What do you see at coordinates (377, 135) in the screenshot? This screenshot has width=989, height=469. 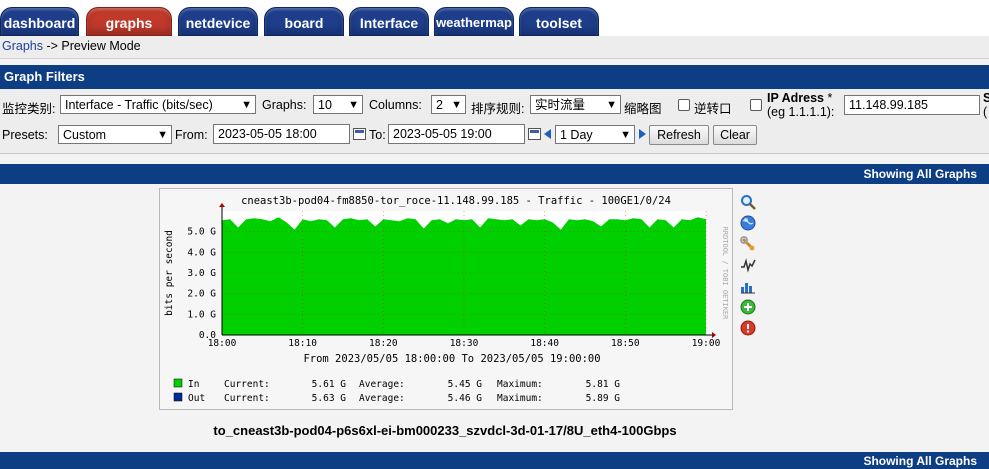 I see `to-label: To:` at bounding box center [377, 135].